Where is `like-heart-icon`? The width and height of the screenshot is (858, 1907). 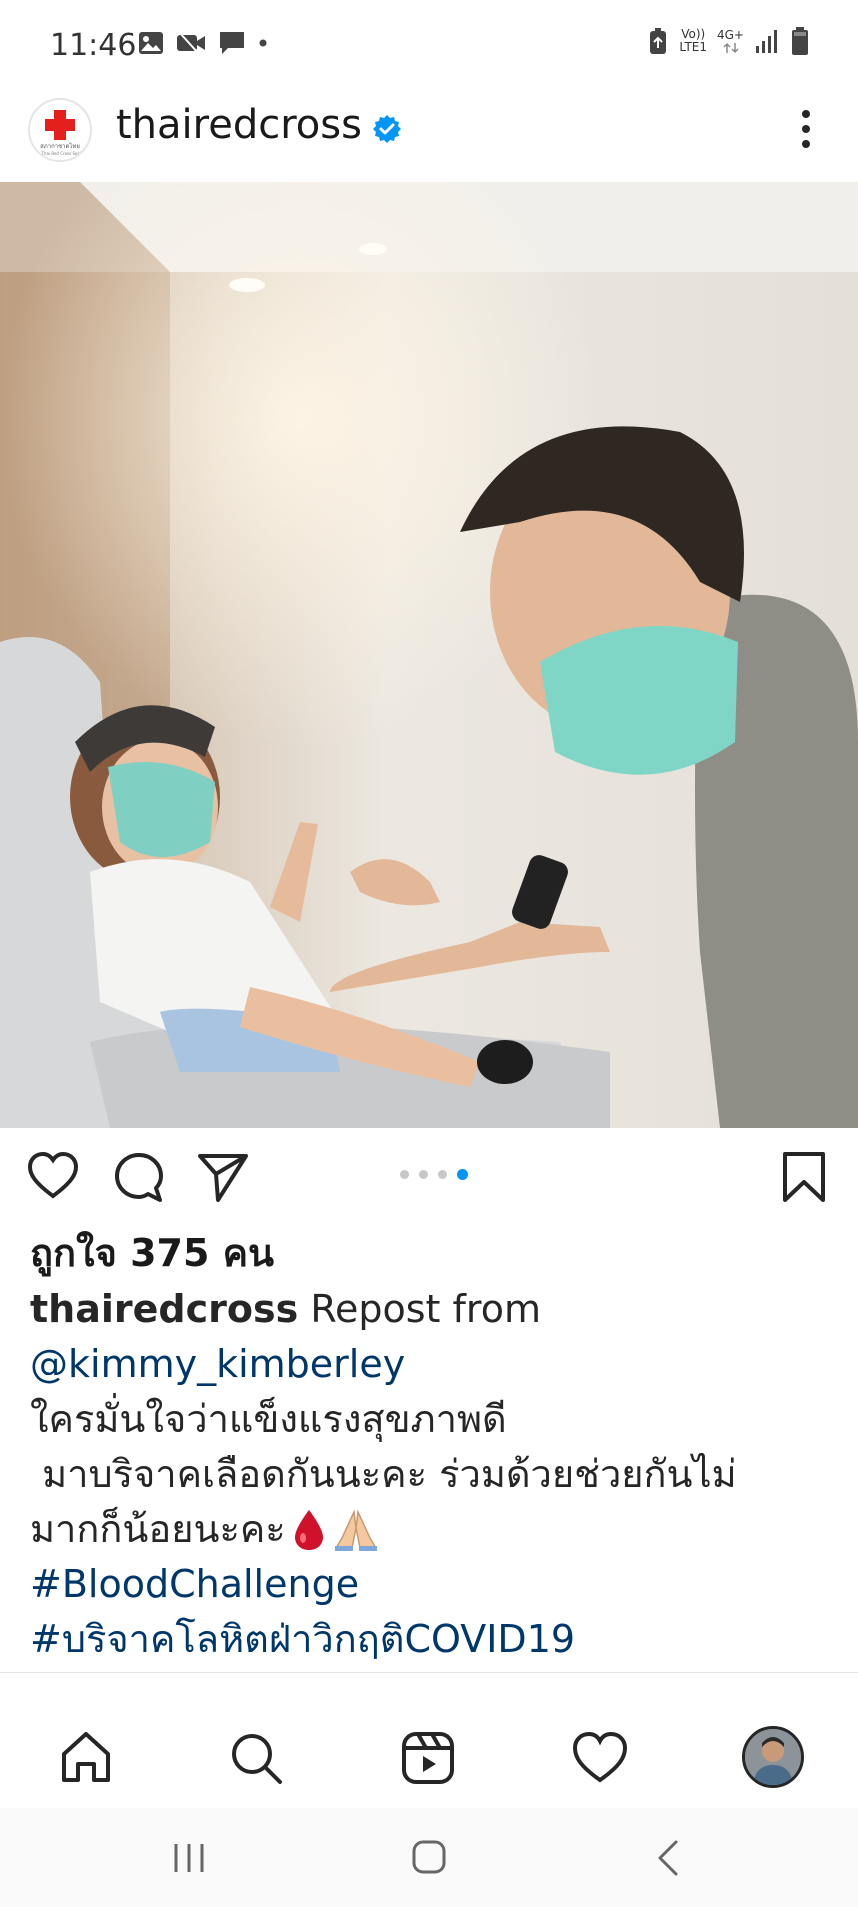 like-heart-icon is located at coordinates (53, 1177).